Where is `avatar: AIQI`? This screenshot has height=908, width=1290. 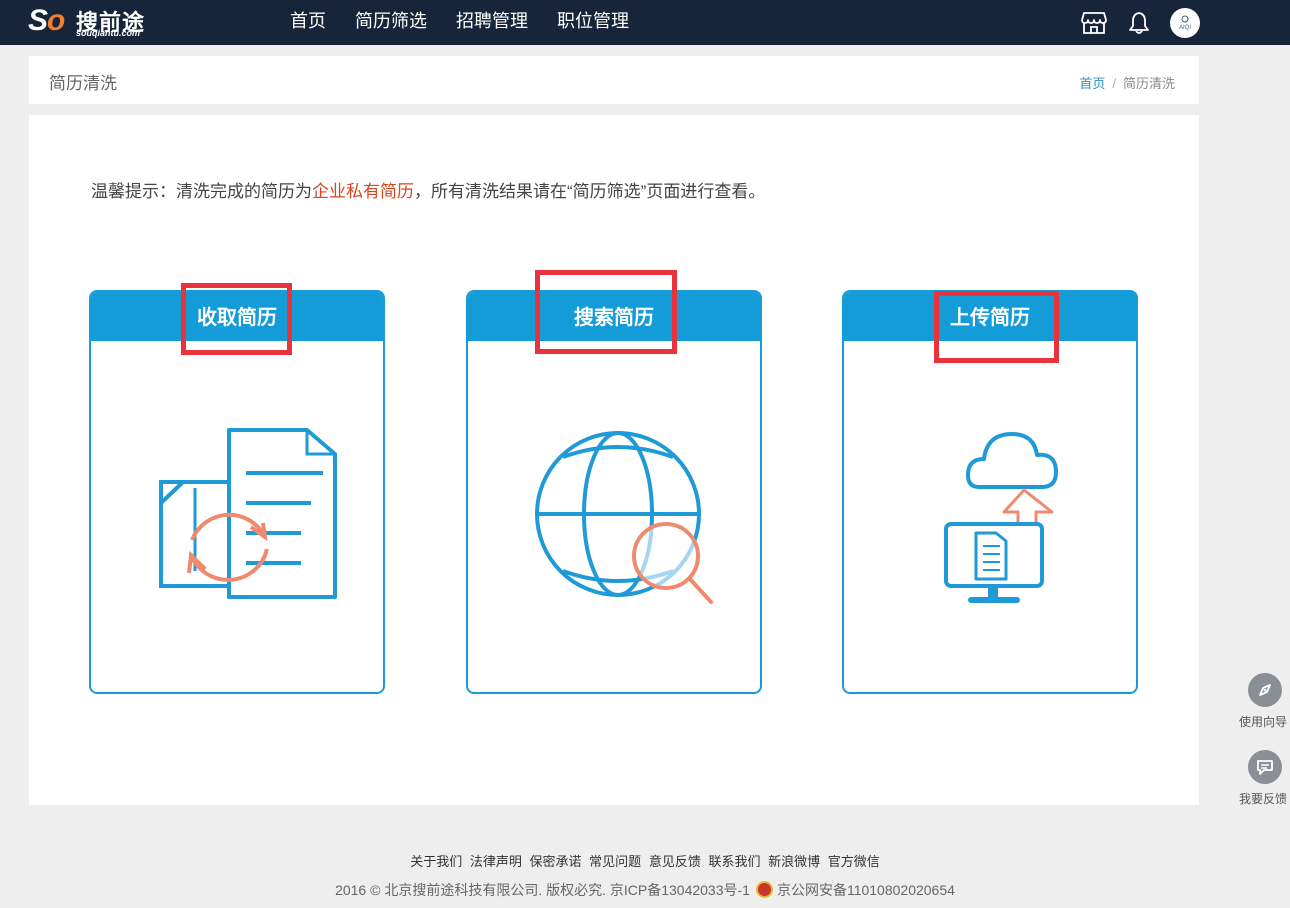 avatar: AIQI is located at coordinates (1185, 22).